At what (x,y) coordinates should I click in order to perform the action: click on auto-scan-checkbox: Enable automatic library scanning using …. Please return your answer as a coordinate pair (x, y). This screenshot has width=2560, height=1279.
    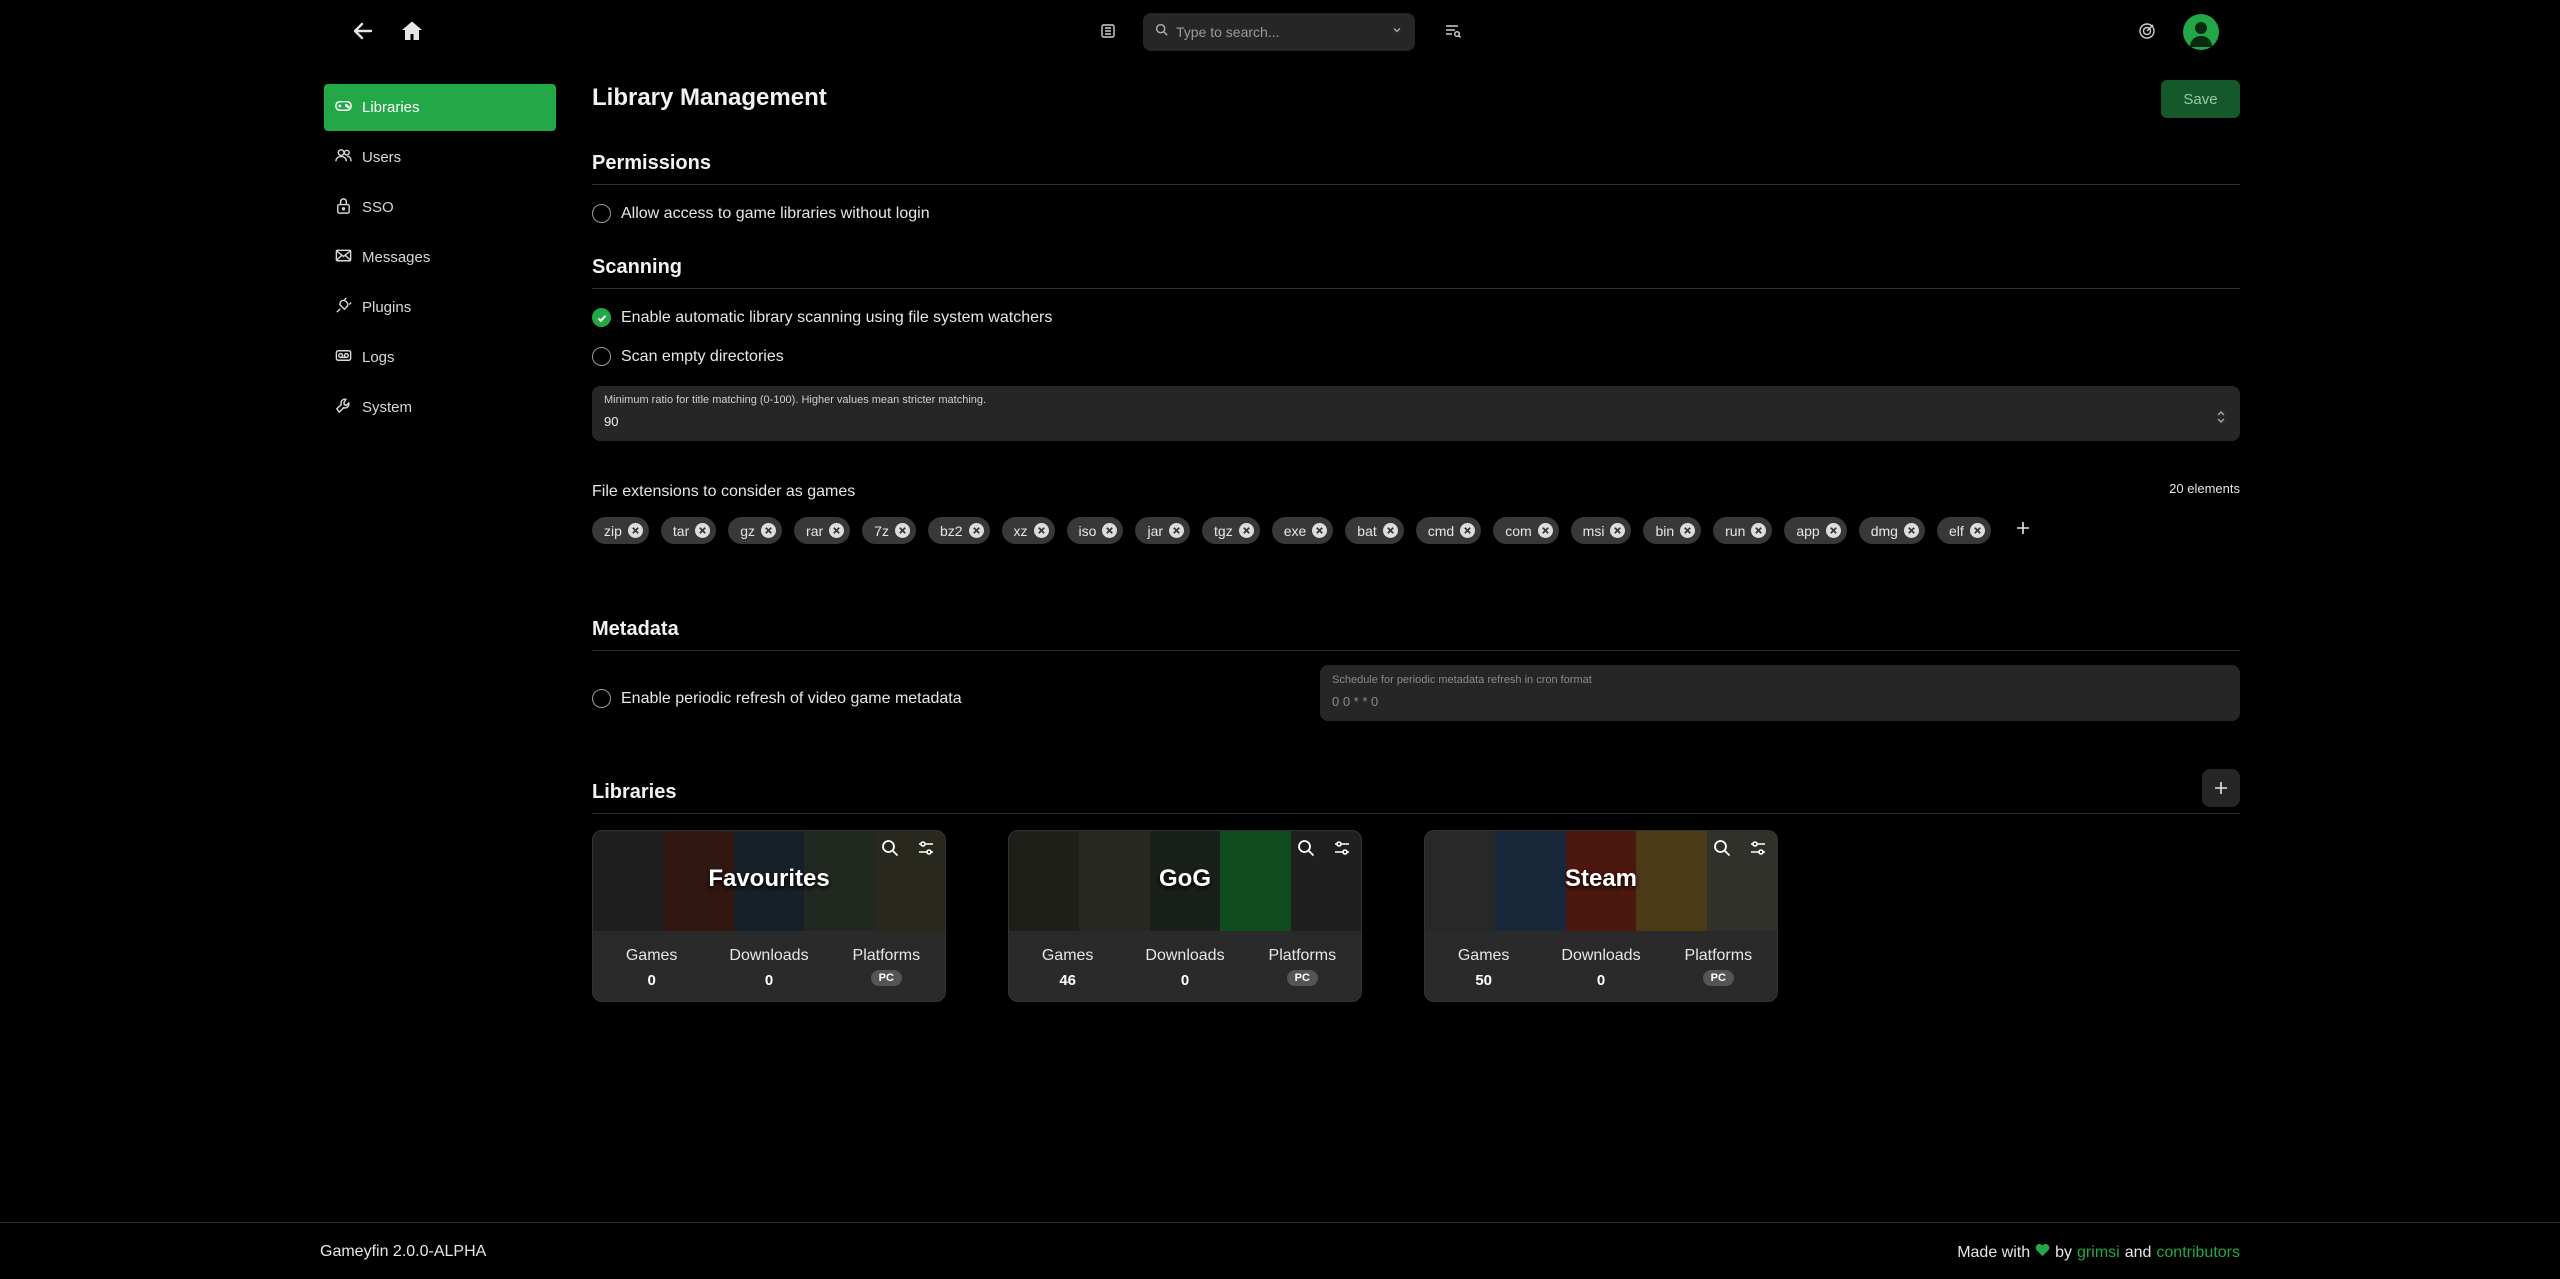
    Looking at the image, I should click on (1416, 317).